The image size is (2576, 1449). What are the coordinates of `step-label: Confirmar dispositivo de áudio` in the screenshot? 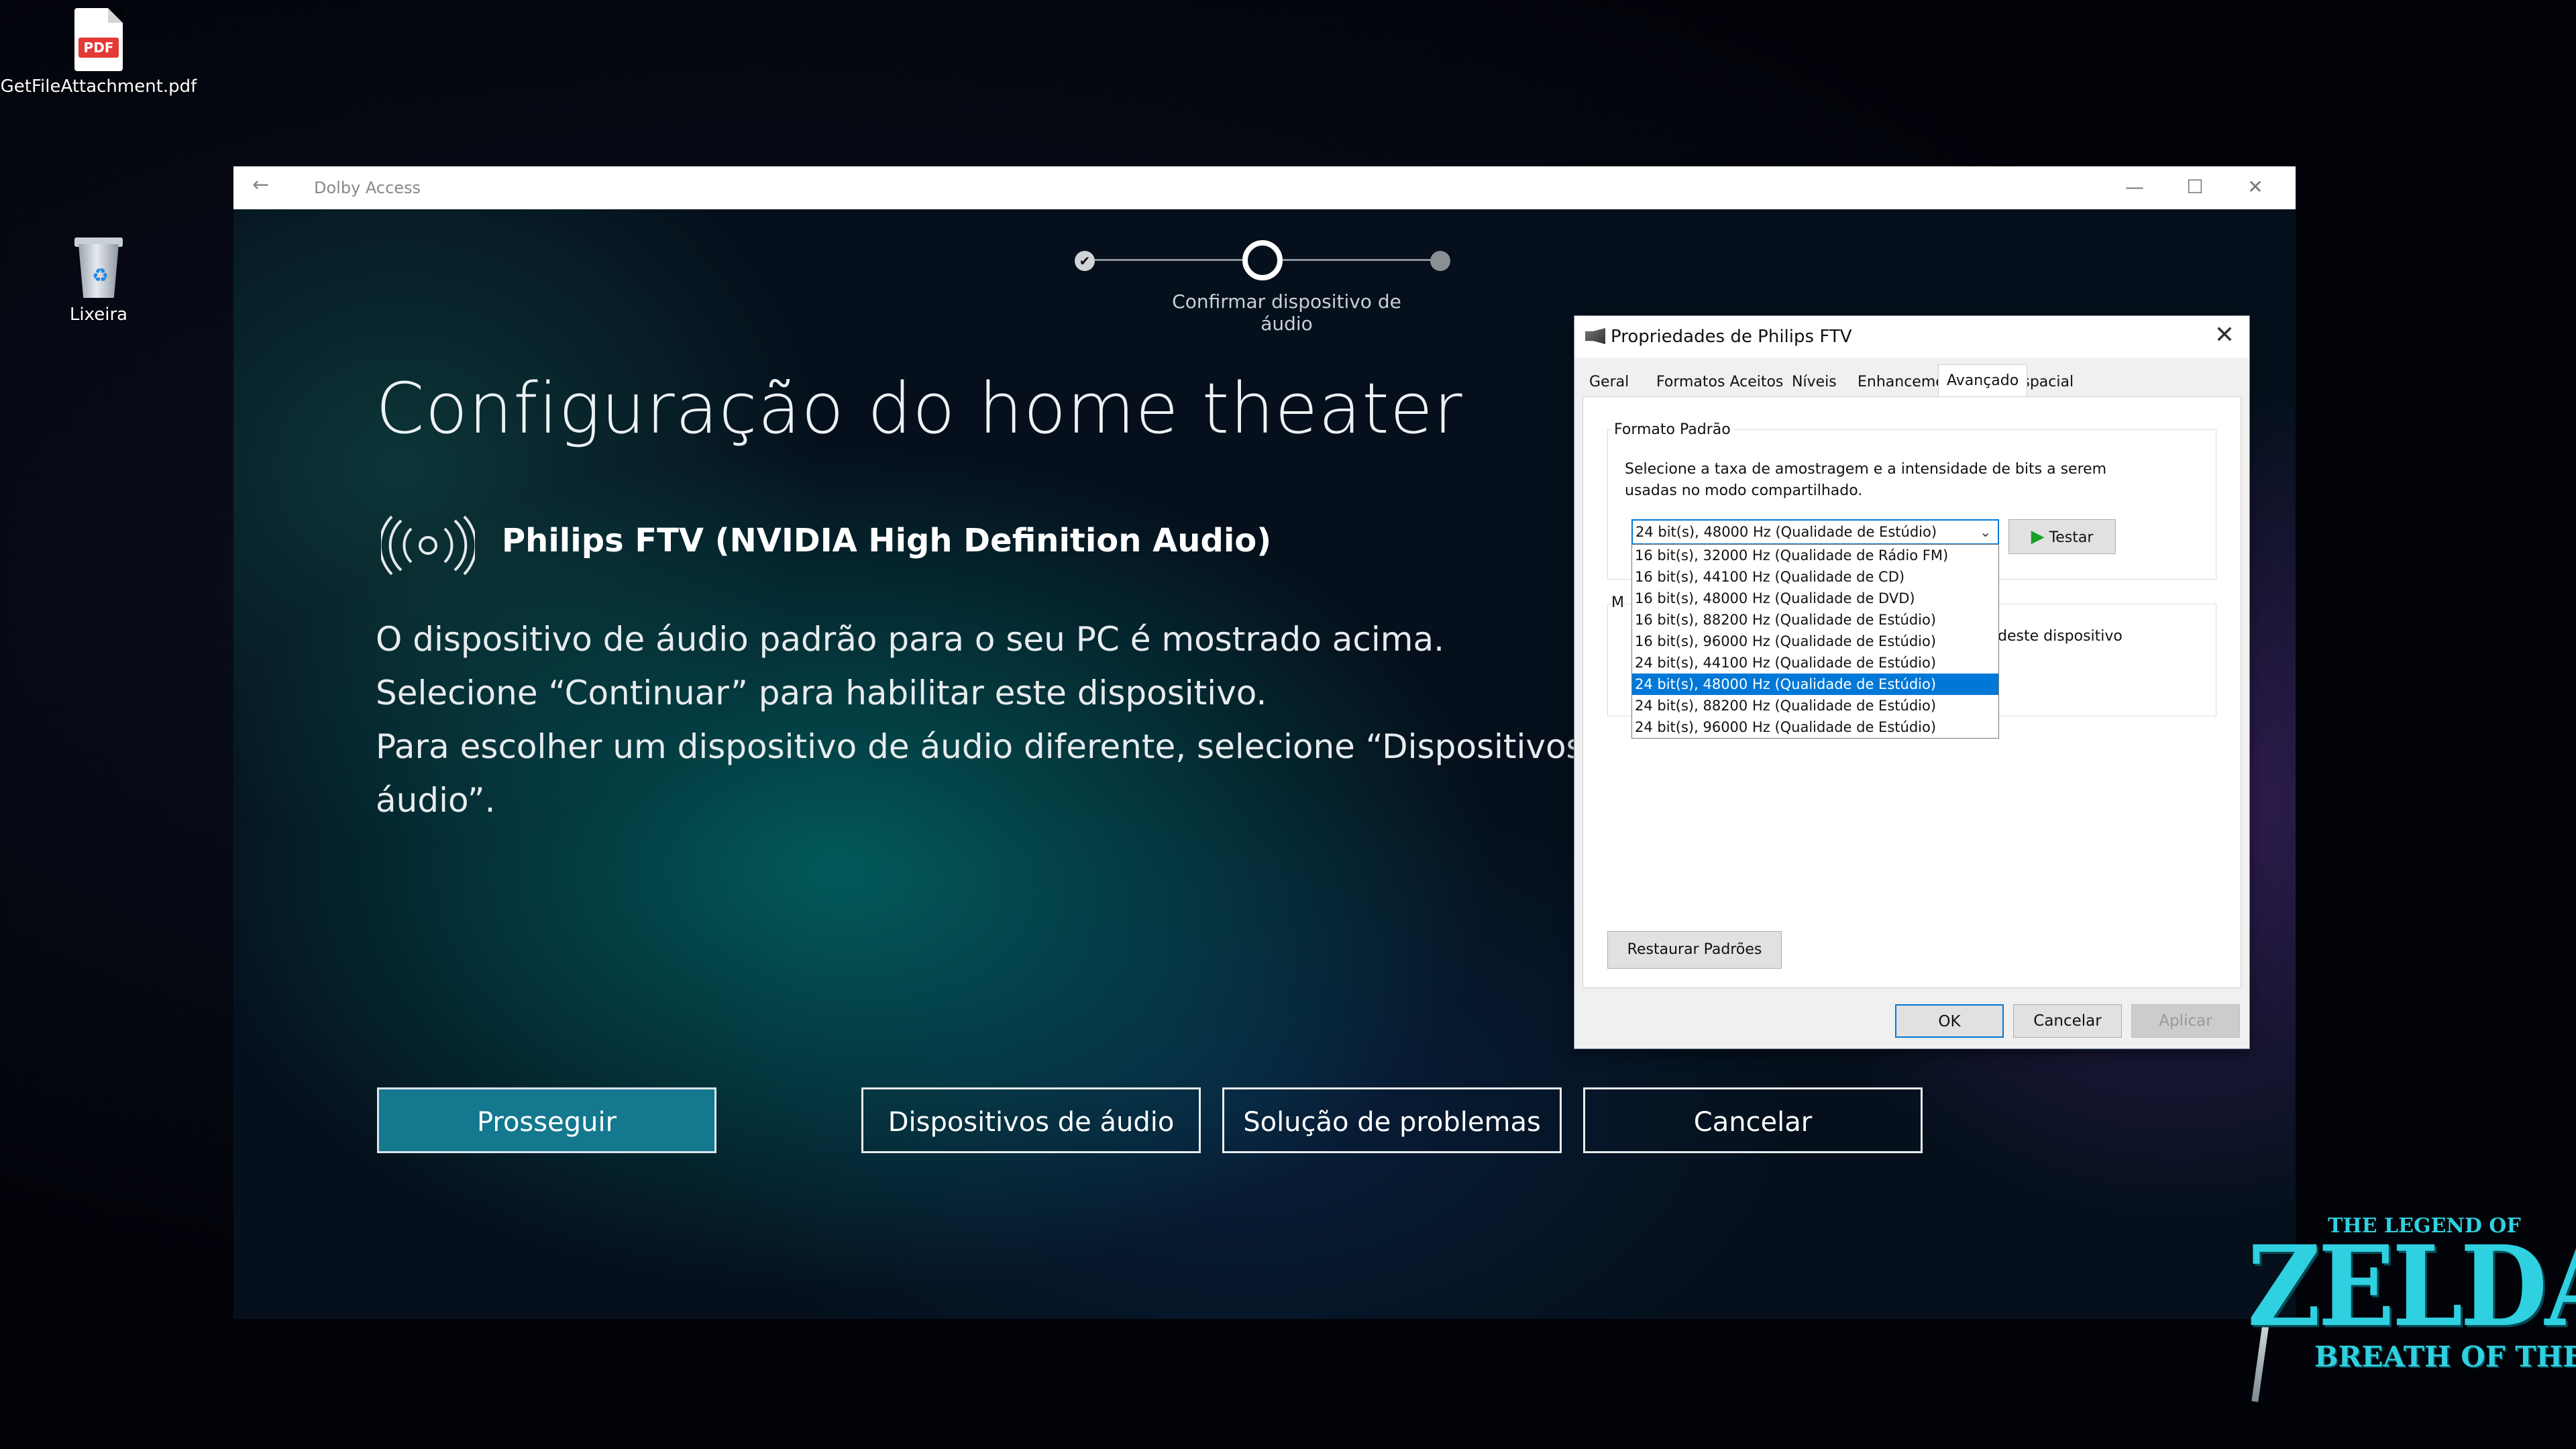 It's located at (1286, 312).